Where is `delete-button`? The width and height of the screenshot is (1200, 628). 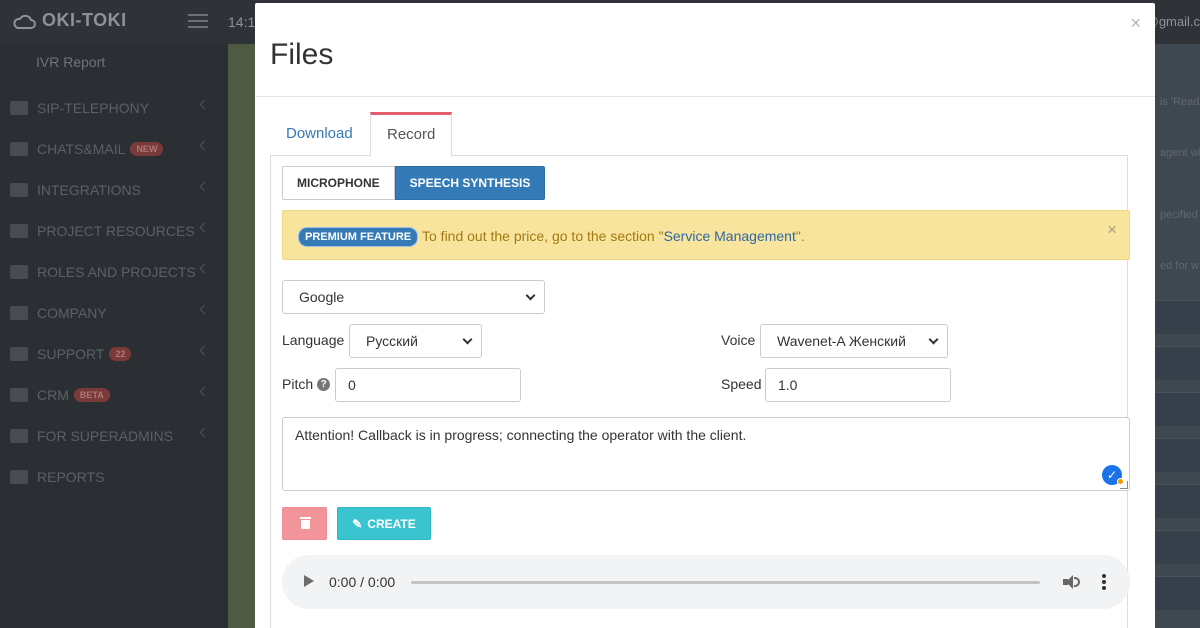 delete-button is located at coordinates (304, 523).